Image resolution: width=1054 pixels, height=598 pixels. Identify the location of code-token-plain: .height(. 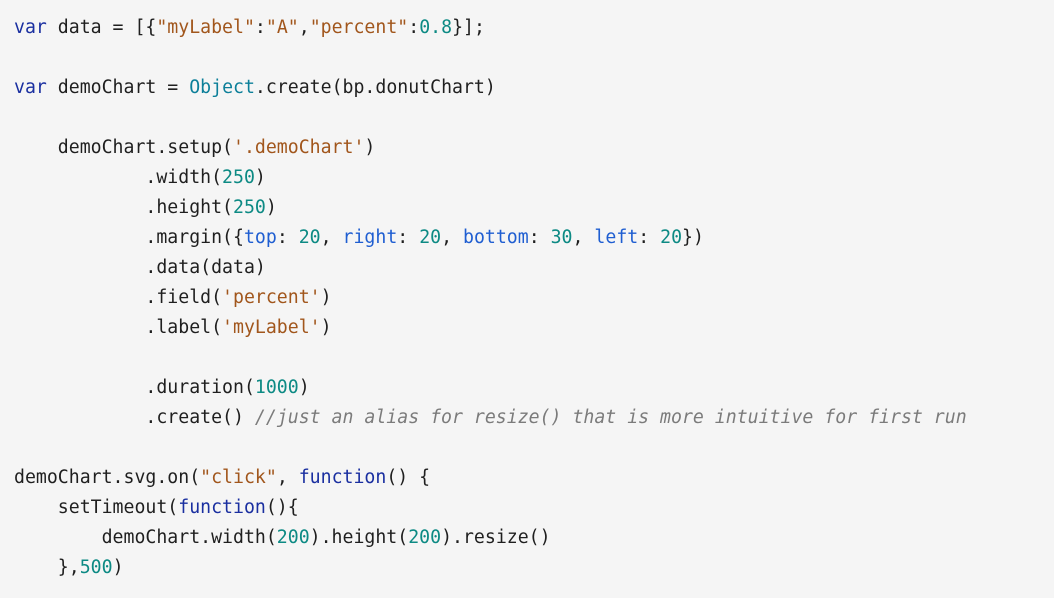
(123, 207).